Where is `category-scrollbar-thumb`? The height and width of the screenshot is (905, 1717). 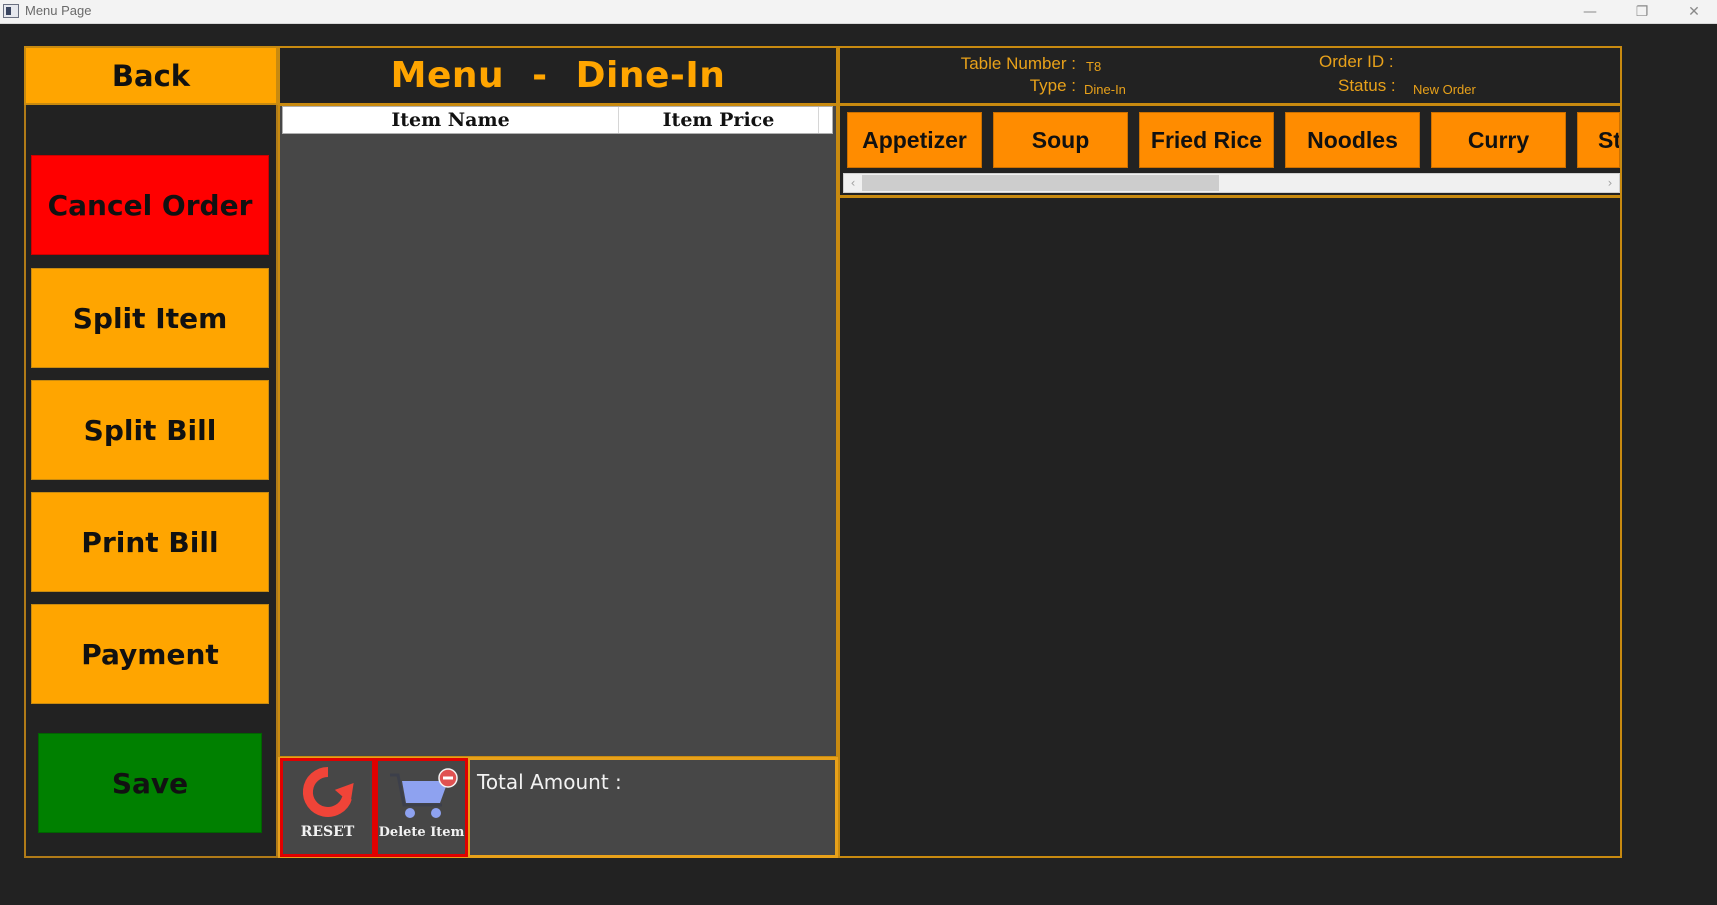 category-scrollbar-thumb is located at coordinates (1040, 183).